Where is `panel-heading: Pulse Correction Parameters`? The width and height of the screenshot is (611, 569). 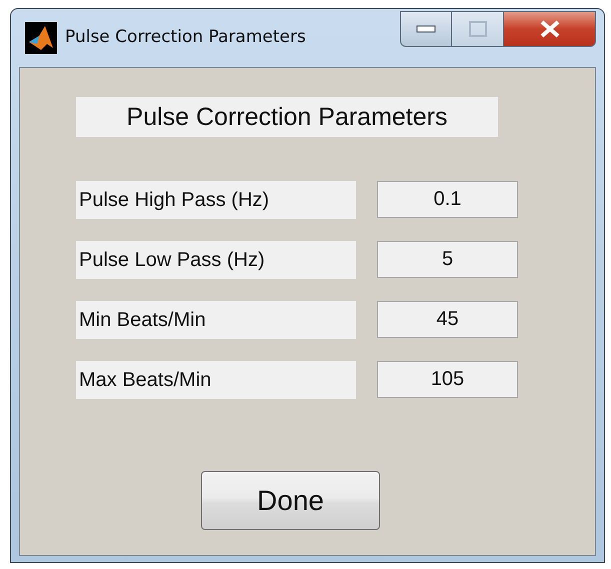
panel-heading: Pulse Correction Parameters is located at coordinates (287, 117).